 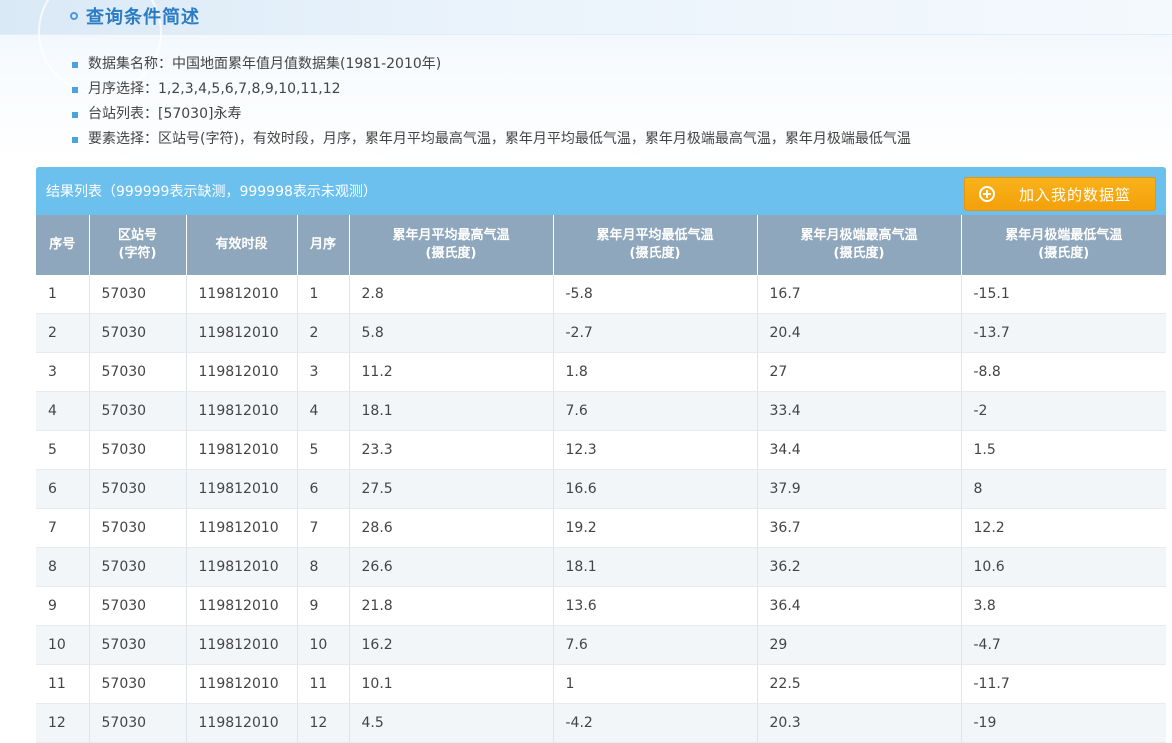 I want to click on criteria-item-dataset: 数据集名称：中国地面累年值月值数据集(1981-2010年), so click(x=491, y=64).